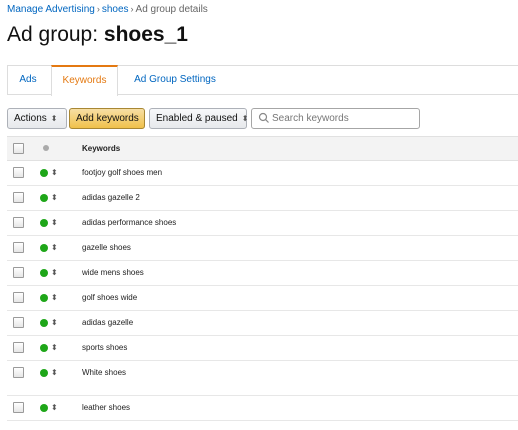 The image size is (518, 430). Describe the element at coordinates (263, 117) in the screenshot. I see `search-icon` at that location.